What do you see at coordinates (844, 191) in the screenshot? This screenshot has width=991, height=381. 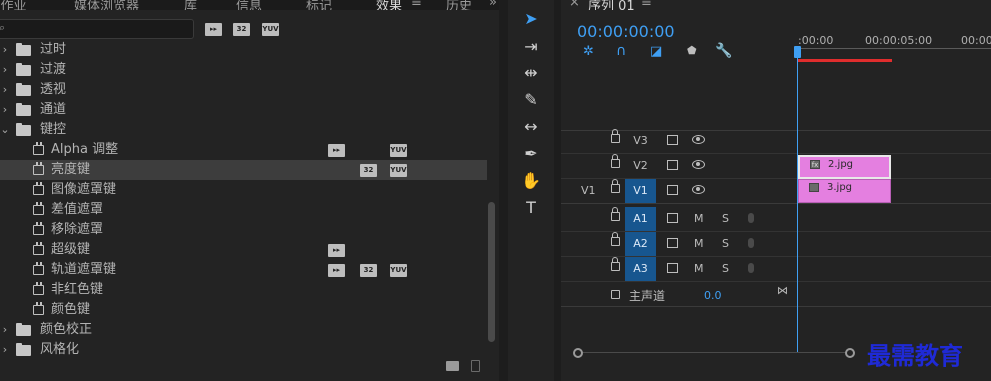 I see `timeline-clip: 3.jpg` at bounding box center [844, 191].